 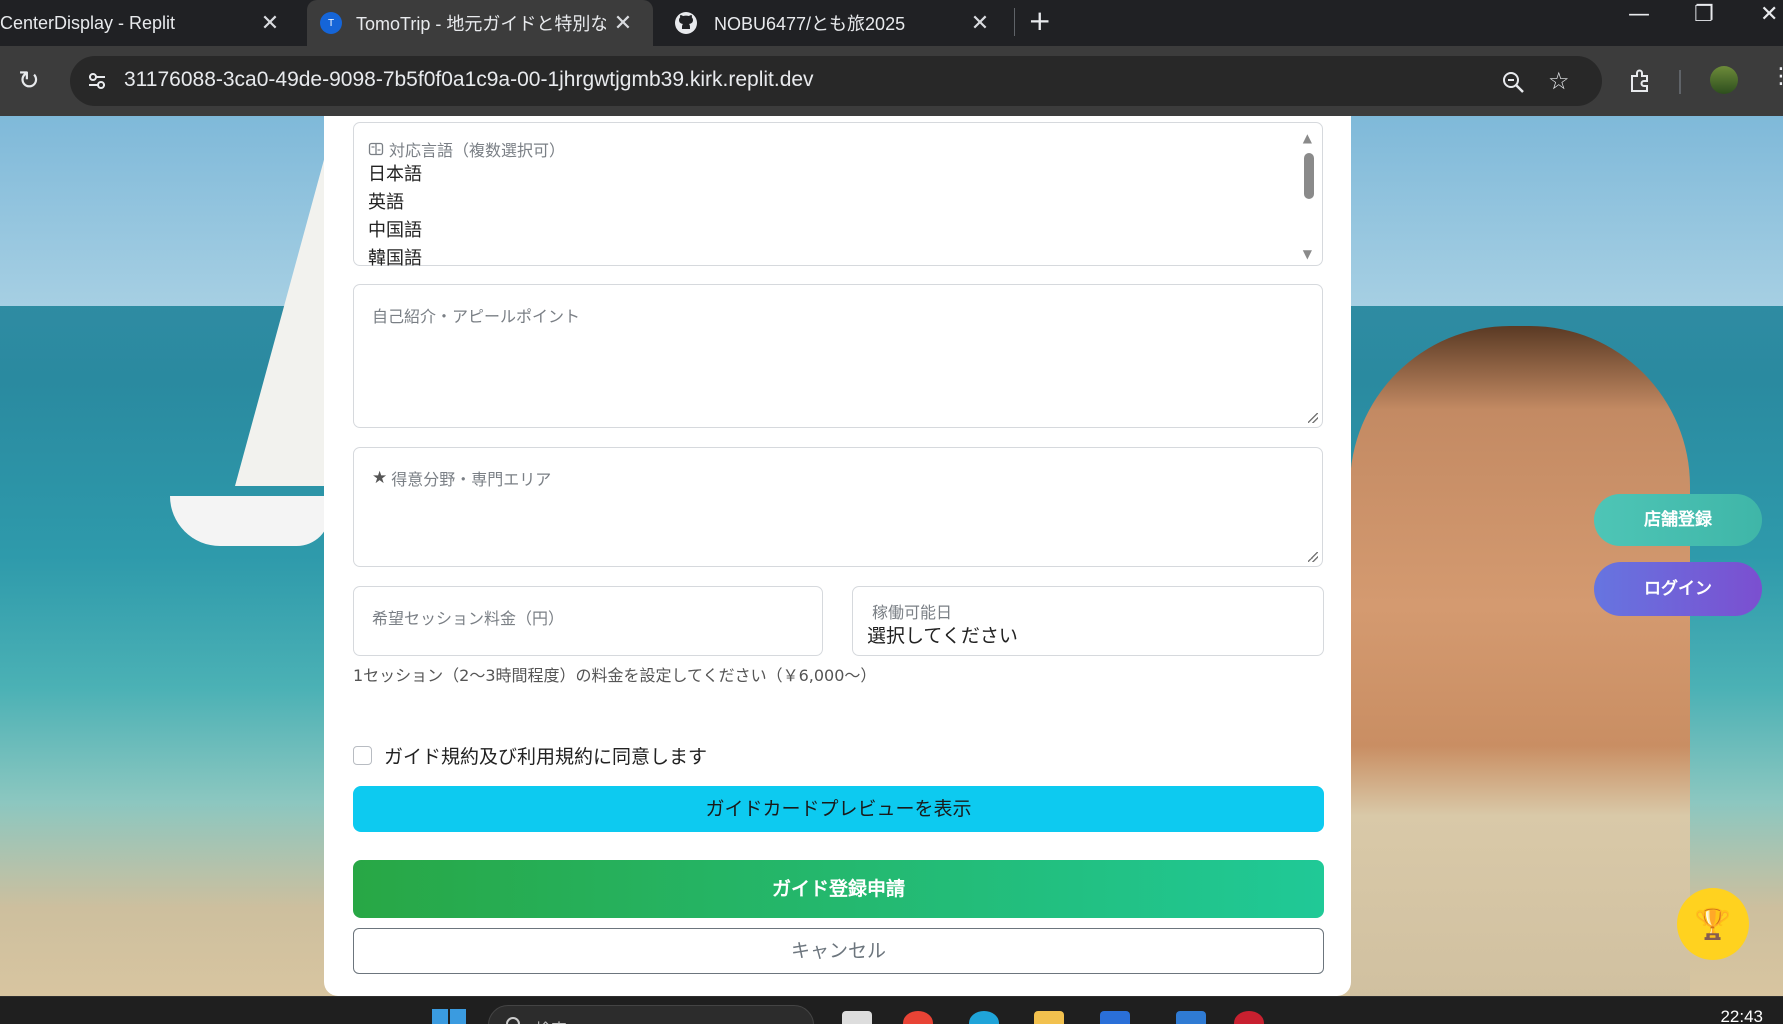 I want to click on login-button: ログイン, so click(x=1678, y=589).